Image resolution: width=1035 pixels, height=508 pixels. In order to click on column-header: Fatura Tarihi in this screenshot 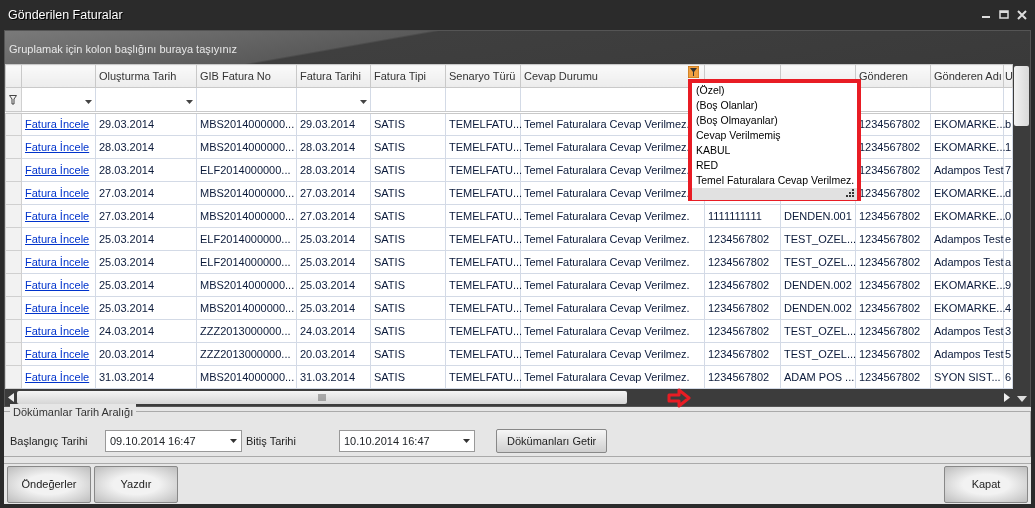, I will do `click(333, 76)`.